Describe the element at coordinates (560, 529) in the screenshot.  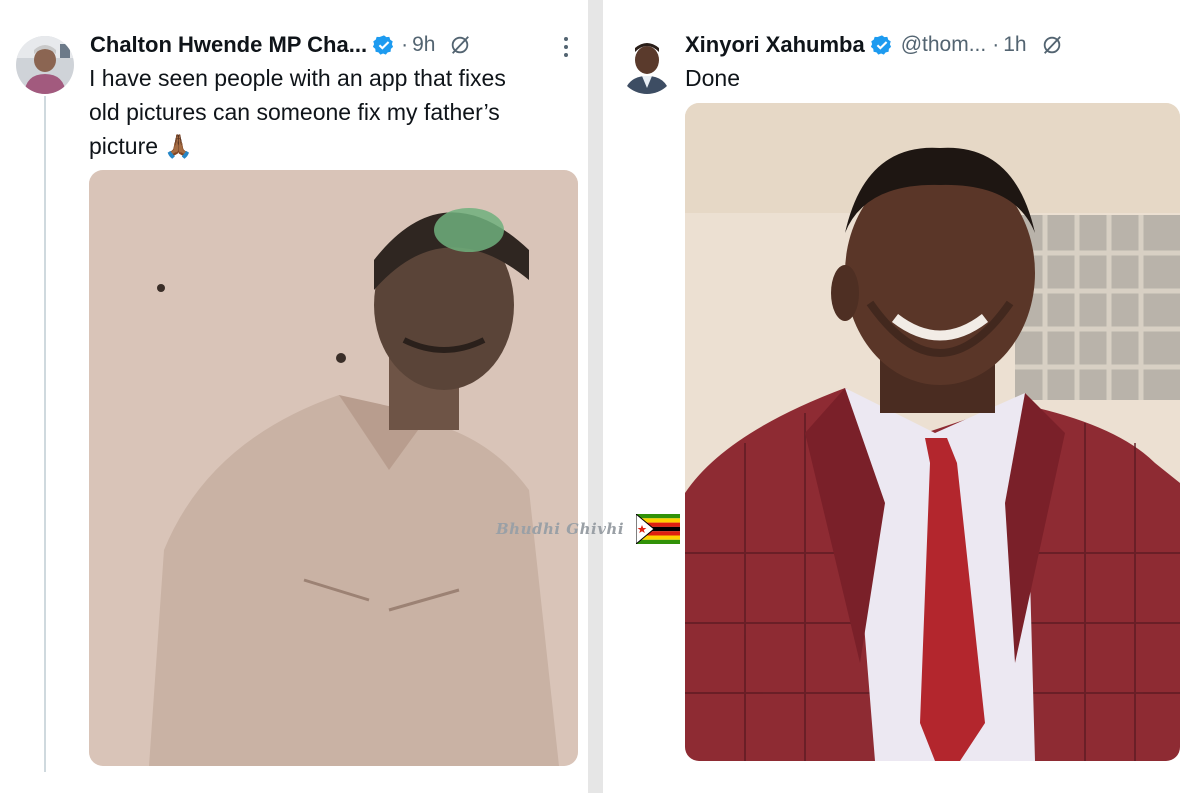
I see `watermark-text: Bhudhi Ghivhi` at that location.